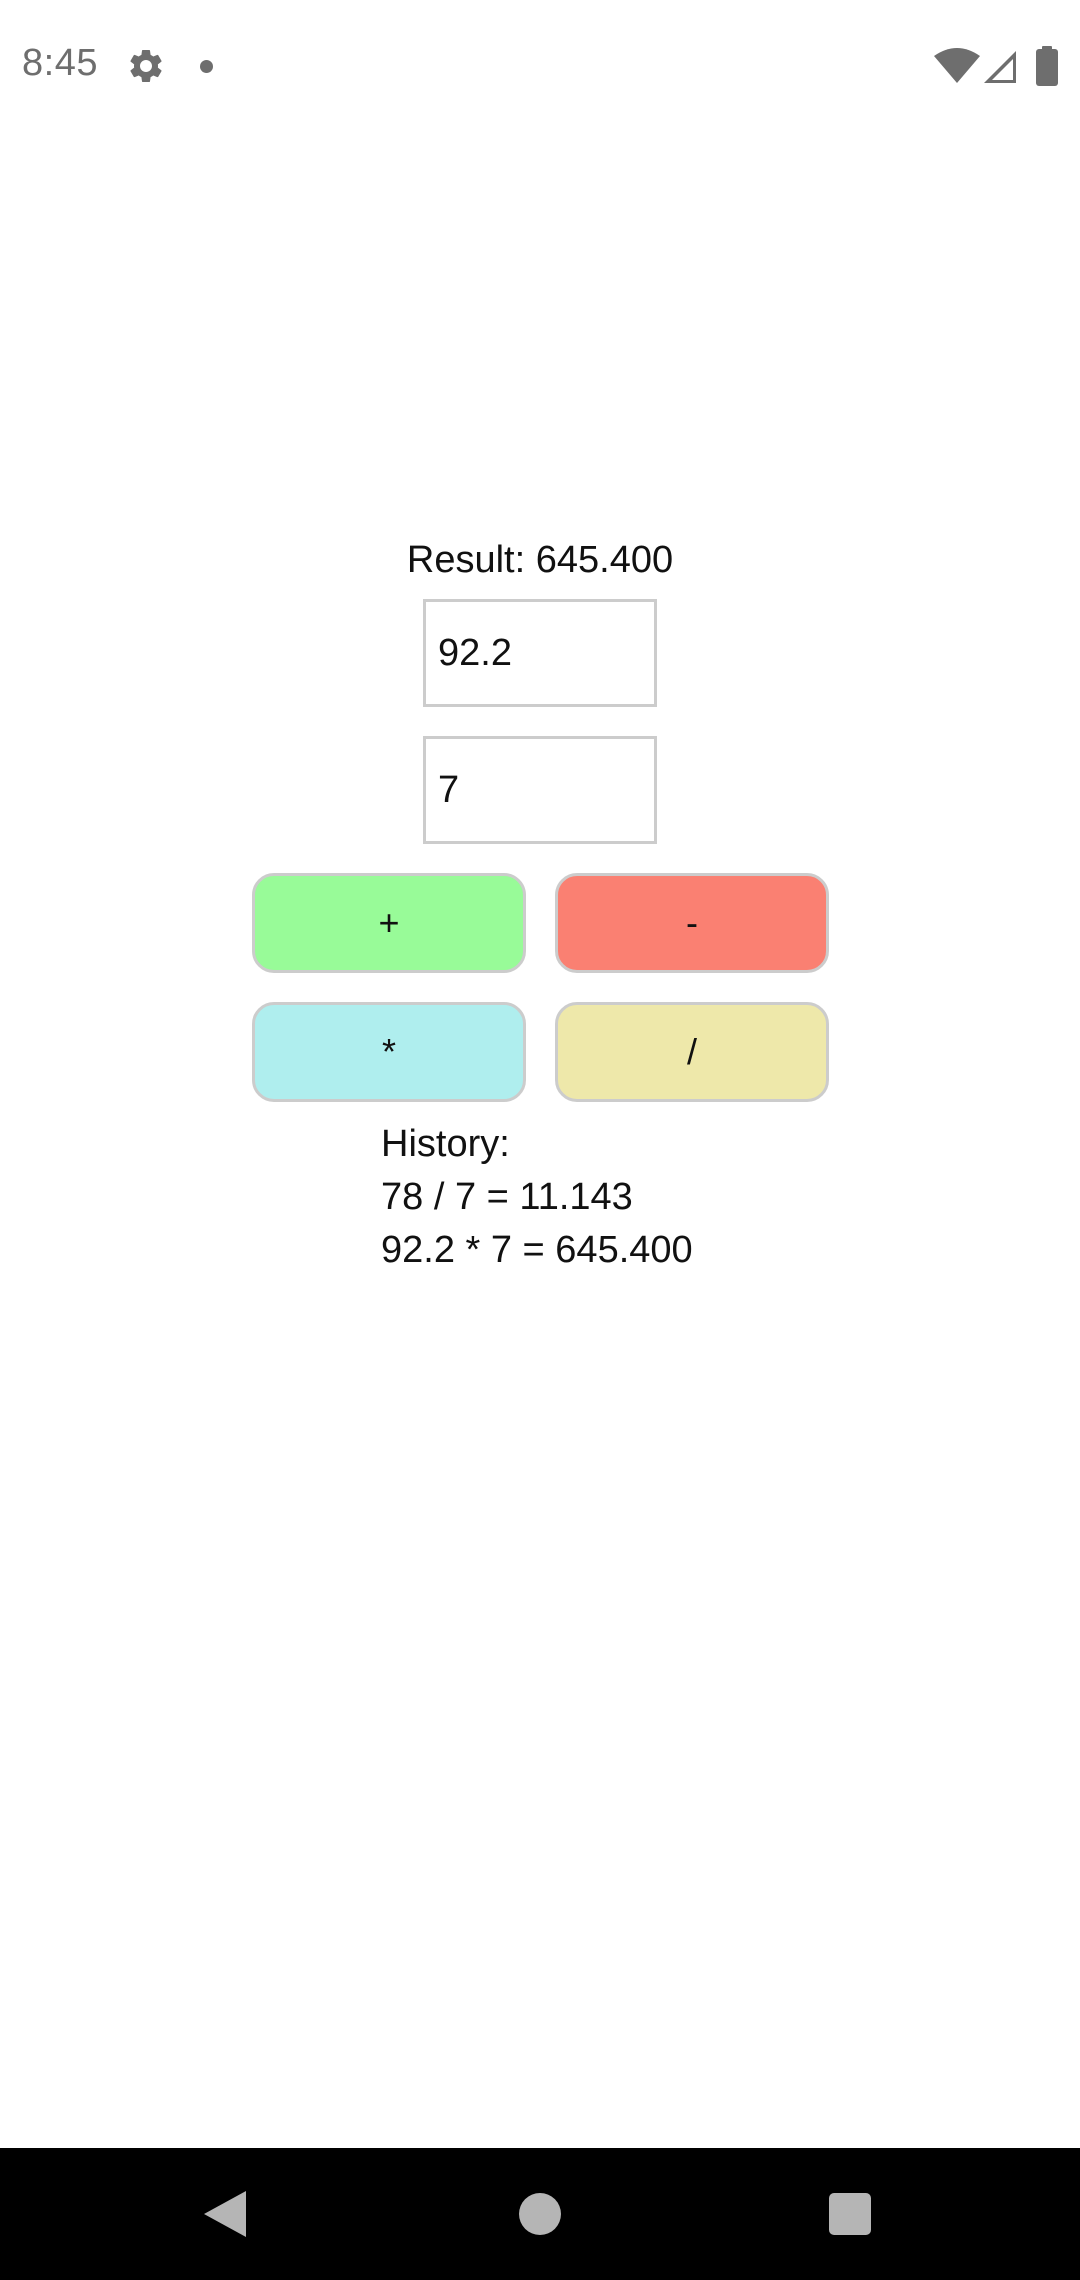  I want to click on divide-button: /, so click(692, 1052).